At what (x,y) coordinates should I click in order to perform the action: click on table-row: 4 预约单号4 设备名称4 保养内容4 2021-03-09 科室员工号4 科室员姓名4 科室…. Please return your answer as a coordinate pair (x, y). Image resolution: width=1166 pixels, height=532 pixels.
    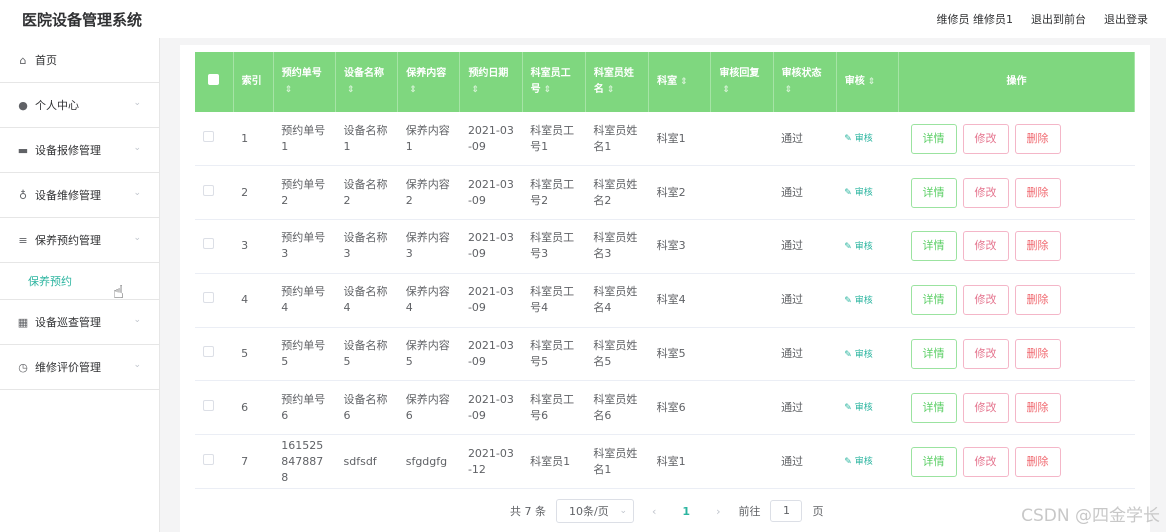
    Looking at the image, I should click on (665, 300).